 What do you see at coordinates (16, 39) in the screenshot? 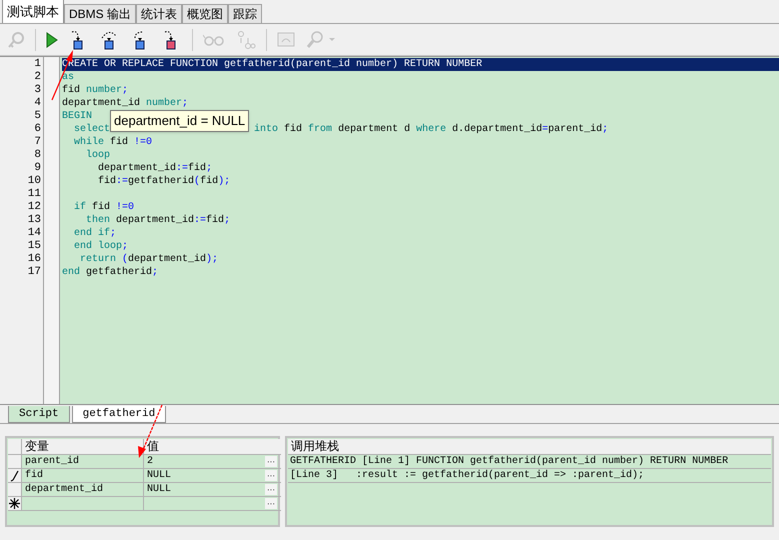
I see `key-icon` at bounding box center [16, 39].